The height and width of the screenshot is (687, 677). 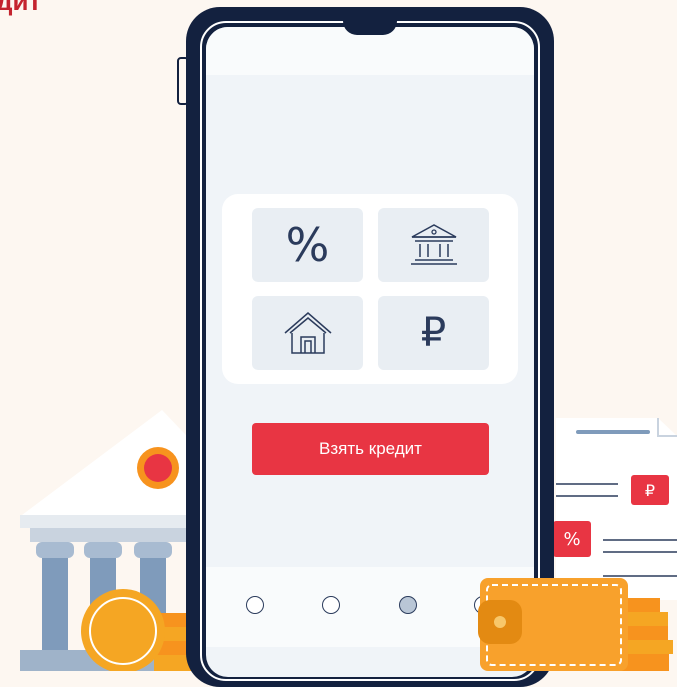 I want to click on take-credit-button: Взять кредит, so click(x=370, y=449).